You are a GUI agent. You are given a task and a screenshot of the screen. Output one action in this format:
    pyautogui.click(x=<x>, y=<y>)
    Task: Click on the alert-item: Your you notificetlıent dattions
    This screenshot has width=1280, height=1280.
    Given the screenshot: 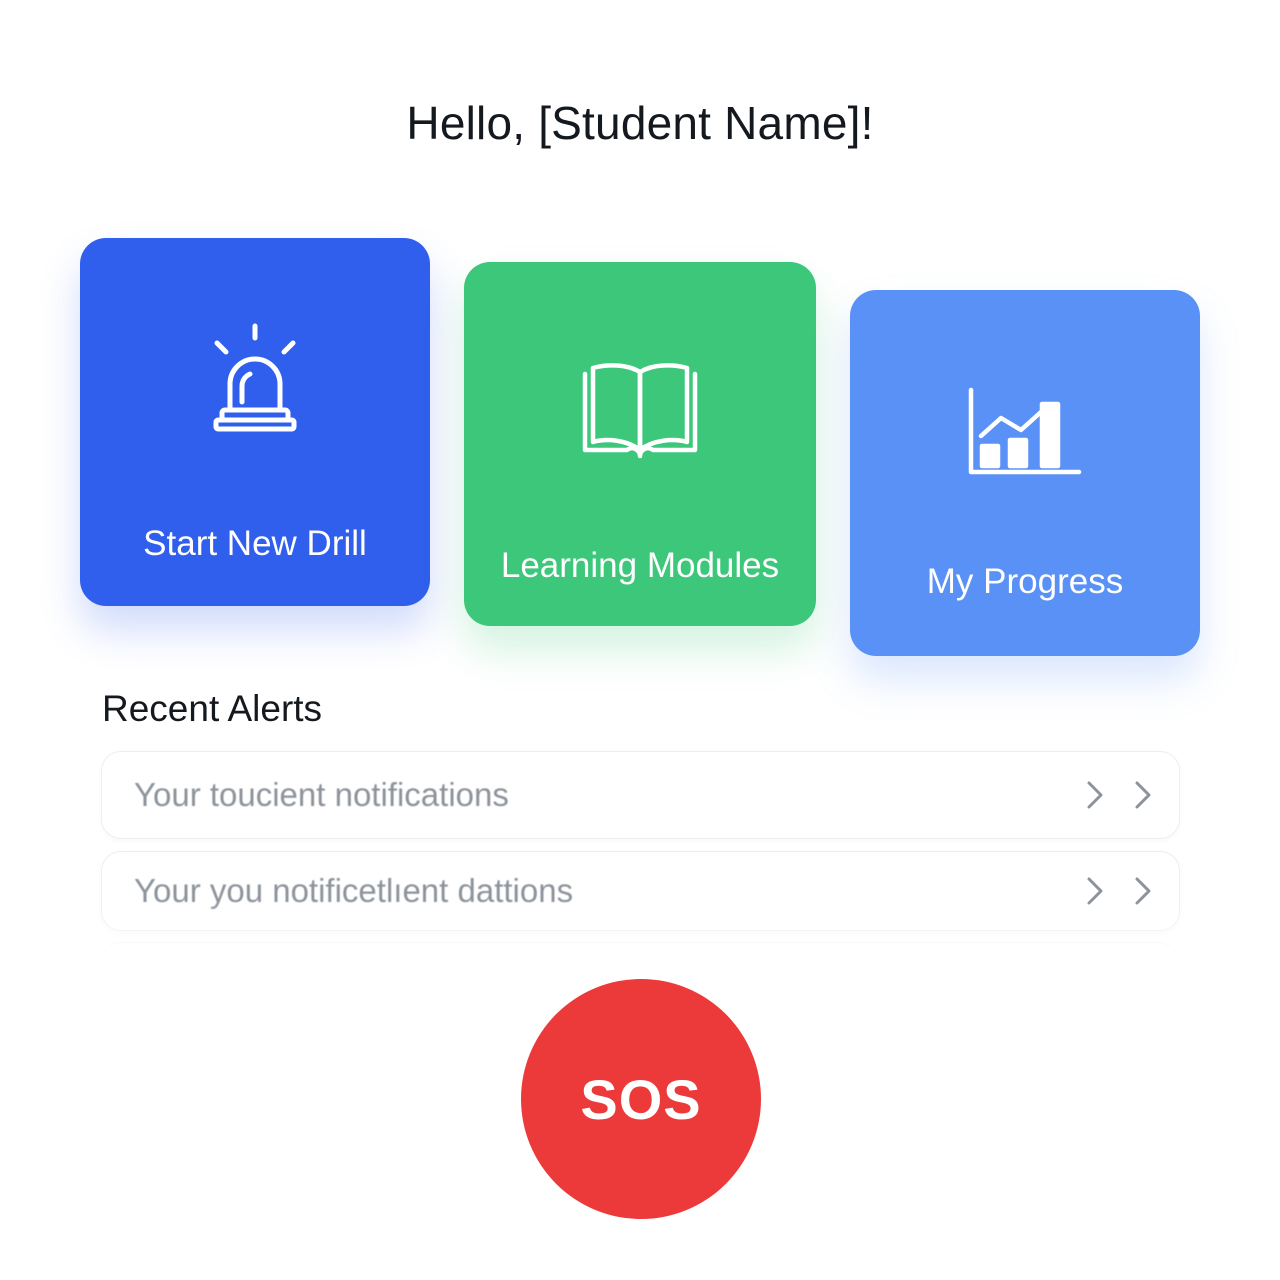 What is the action you would take?
    pyautogui.click(x=640, y=891)
    